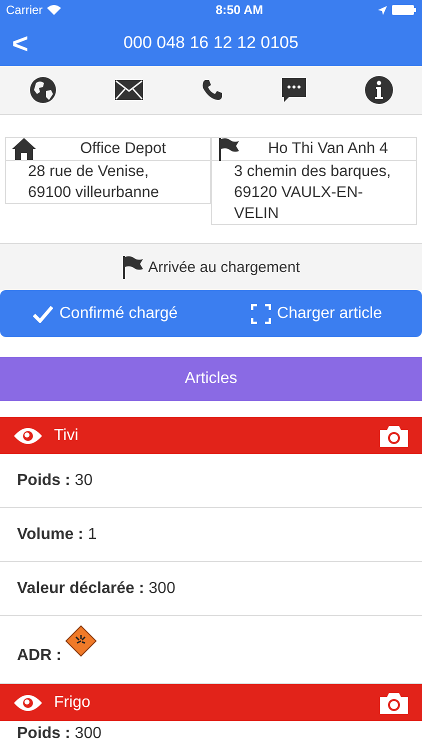  What do you see at coordinates (55, 481) in the screenshot?
I see `field-text: Poids : 30` at bounding box center [55, 481].